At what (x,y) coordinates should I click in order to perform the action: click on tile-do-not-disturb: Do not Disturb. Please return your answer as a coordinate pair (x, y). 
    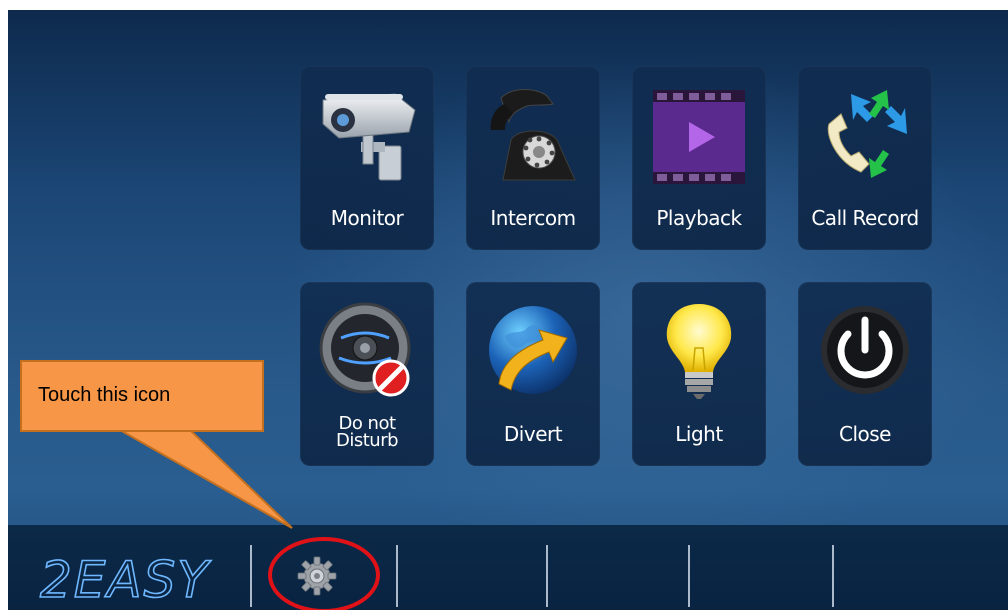
    Looking at the image, I should click on (367, 374).